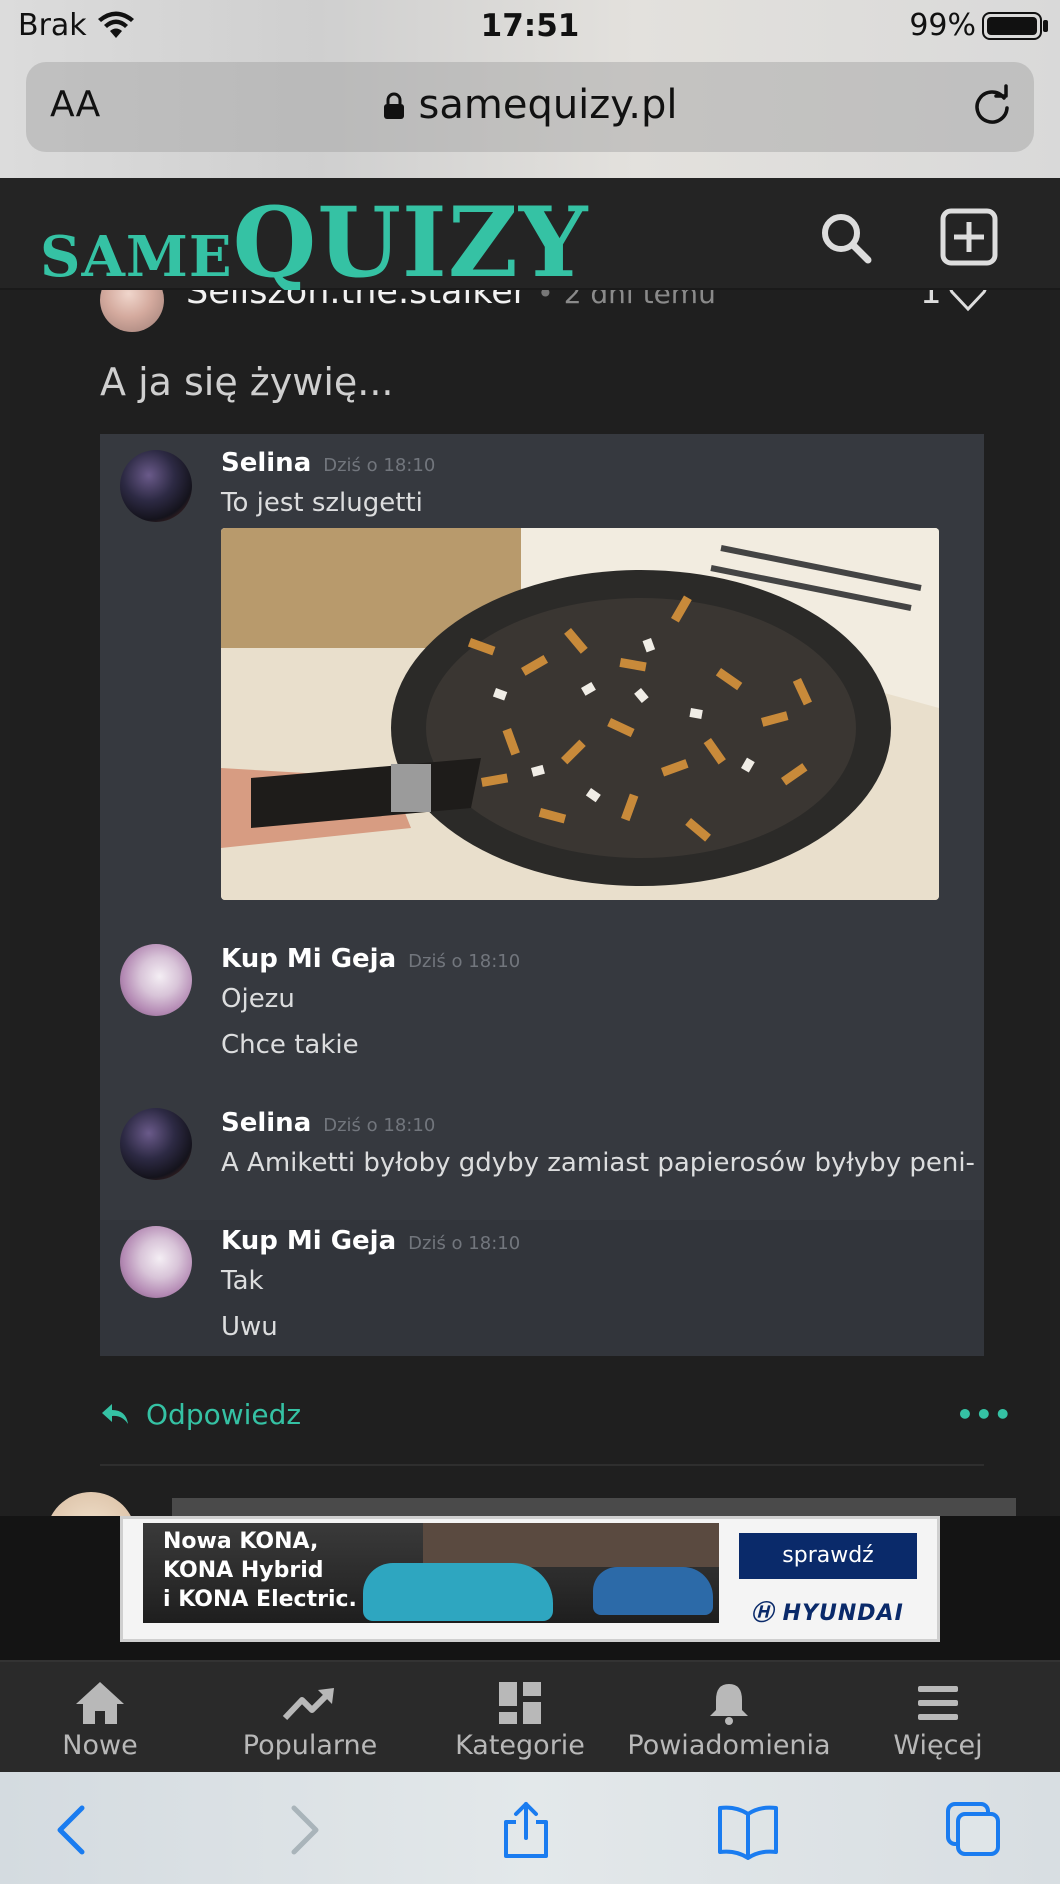 The image size is (1060, 1884). What do you see at coordinates (938, 1703) in the screenshot?
I see `menu-icon` at bounding box center [938, 1703].